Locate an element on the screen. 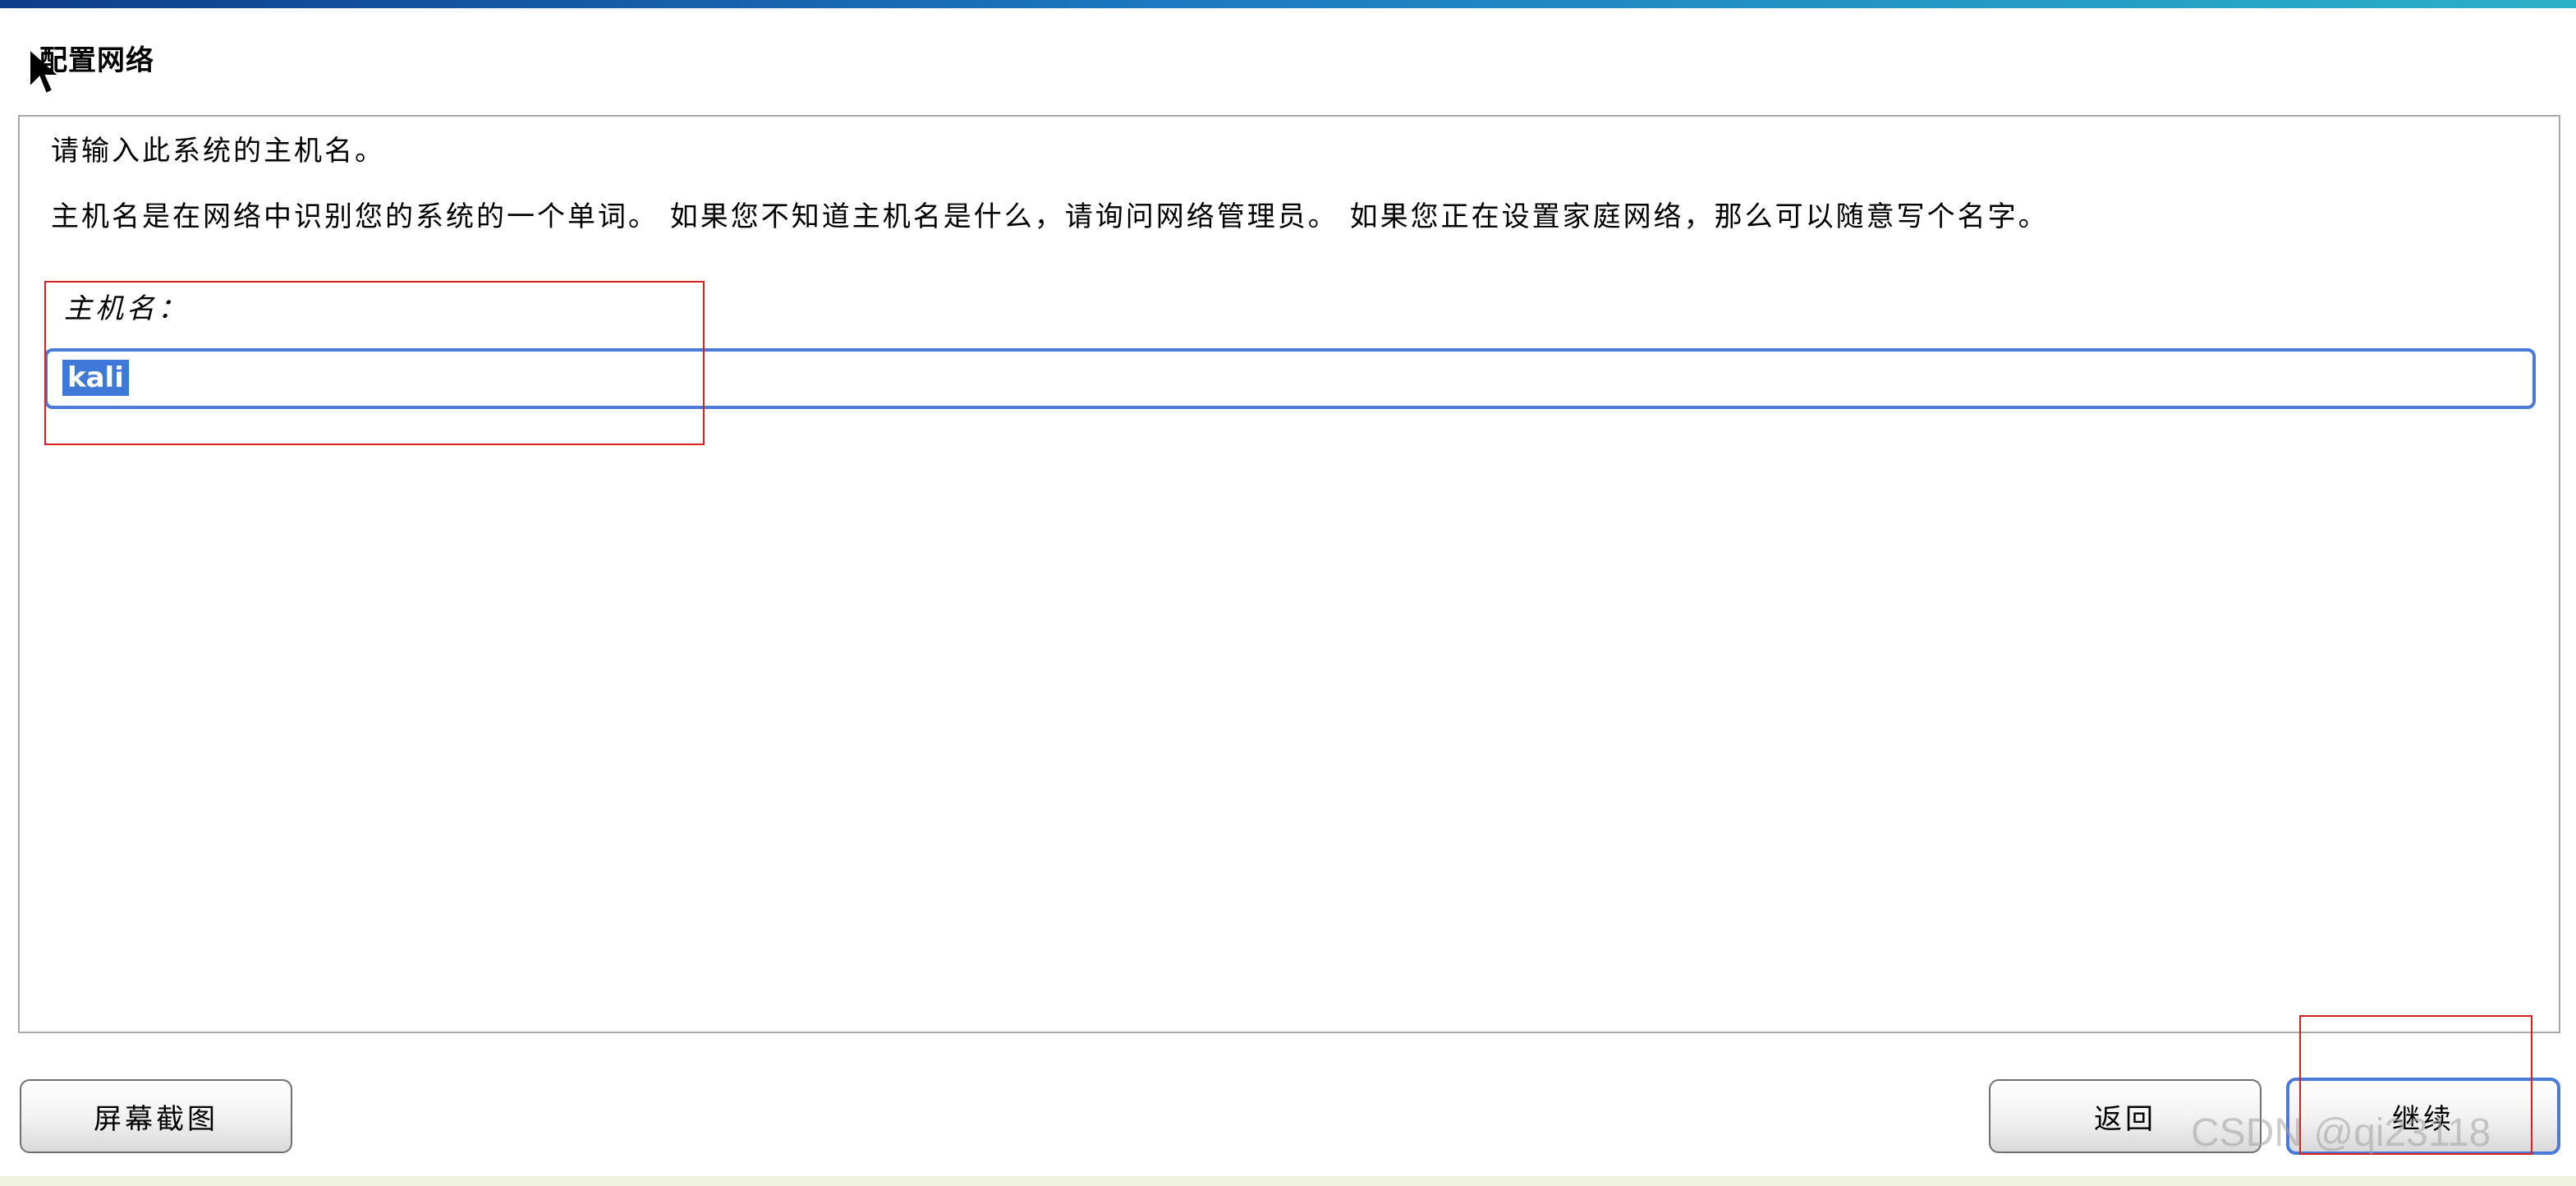 This screenshot has width=2576, height=1186. screenshot-button: 屏幕截图 is located at coordinates (156, 1116).